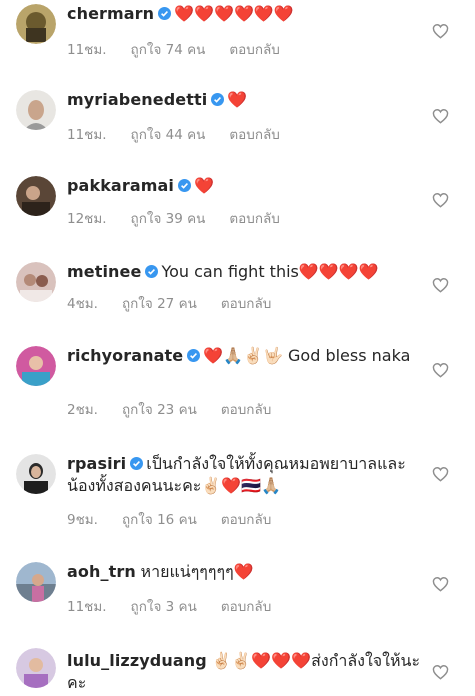  I want to click on username: metinee, so click(104, 271).